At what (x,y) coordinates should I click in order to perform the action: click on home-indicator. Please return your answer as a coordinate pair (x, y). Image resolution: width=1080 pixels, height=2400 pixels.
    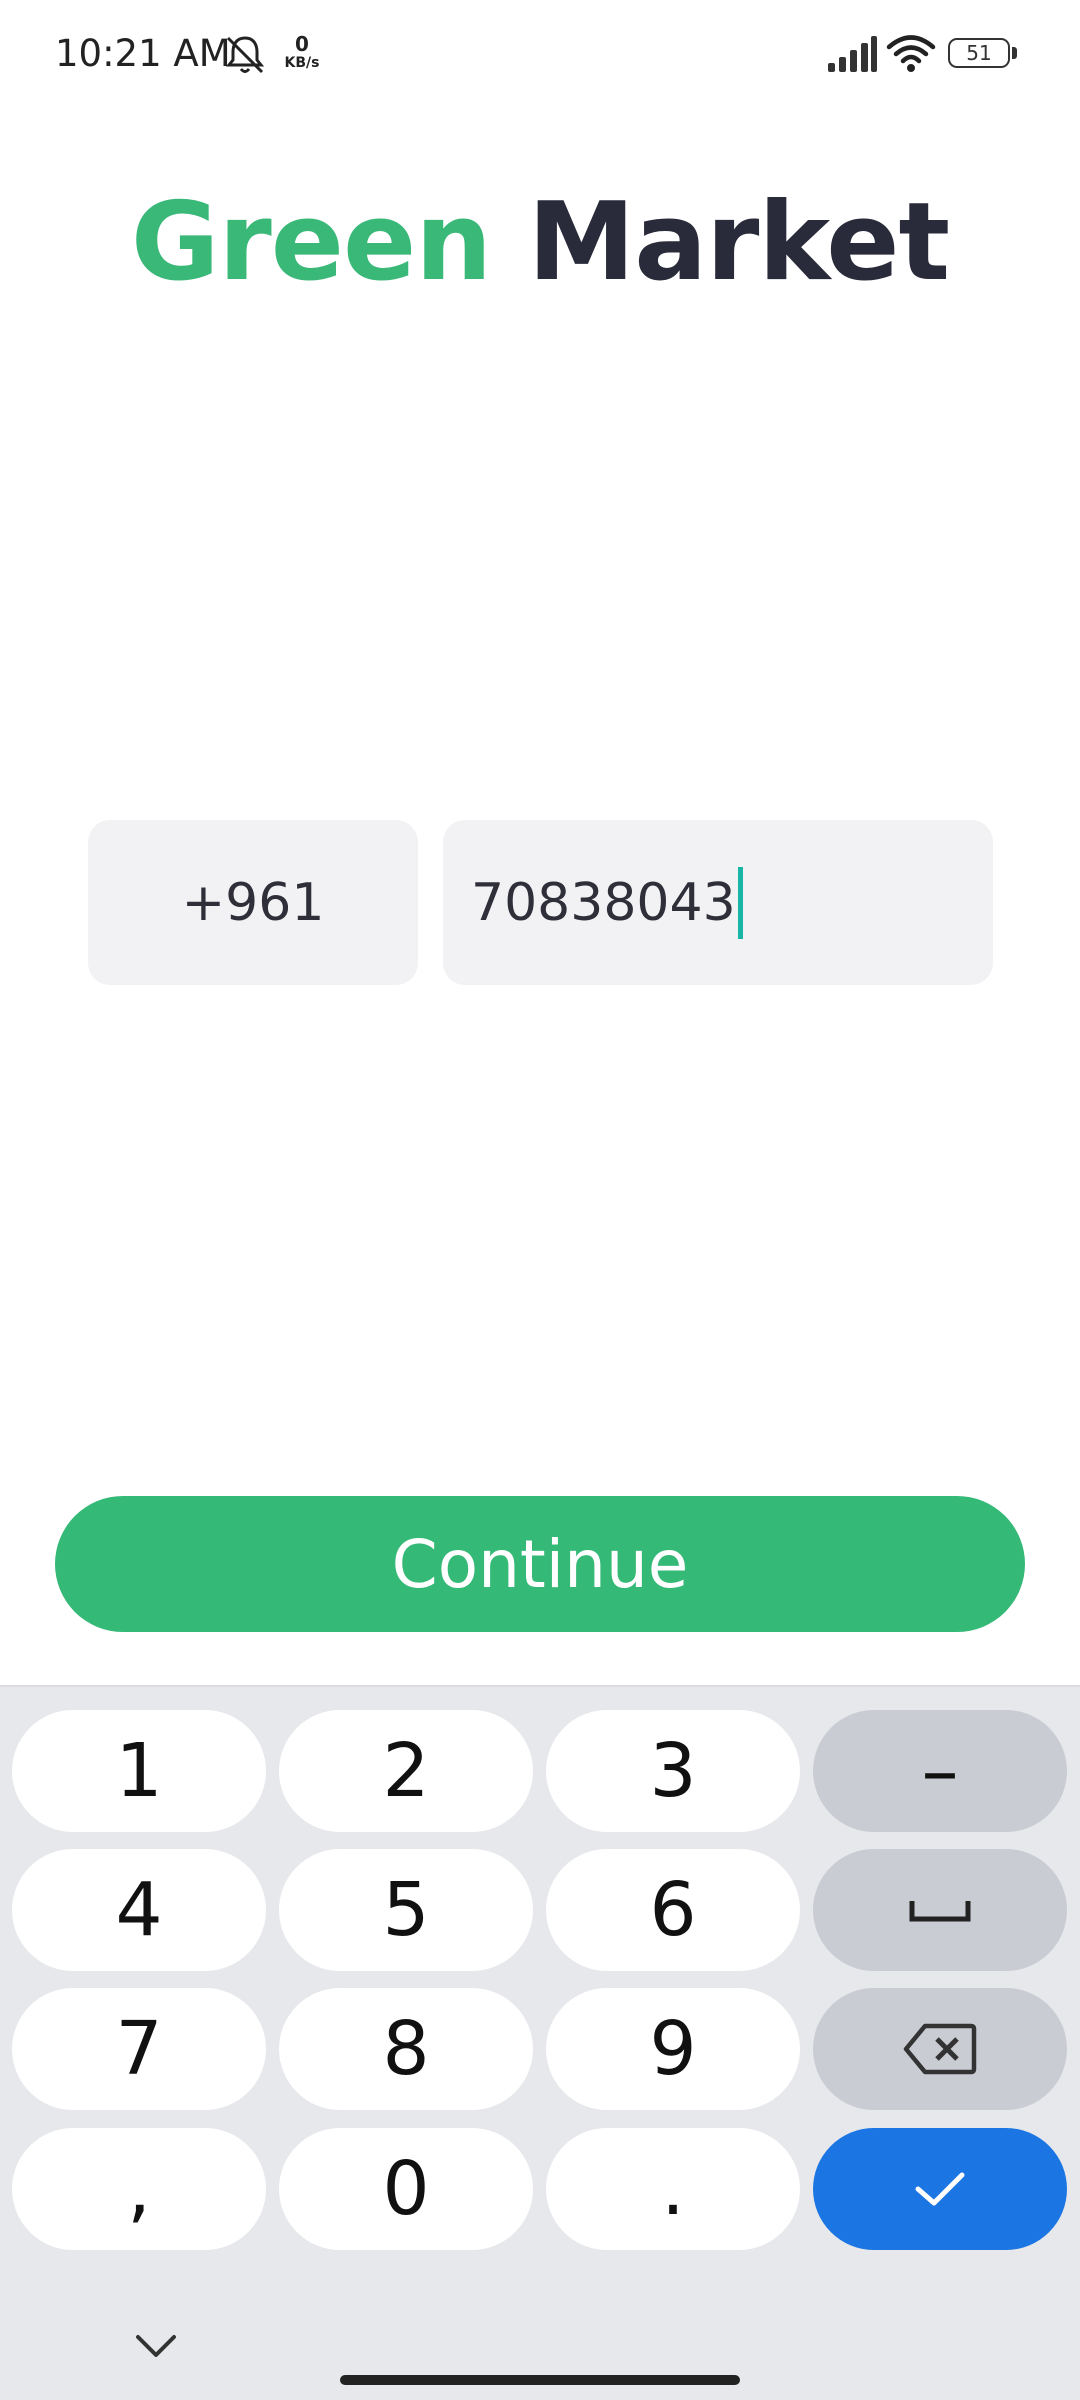
    Looking at the image, I should click on (540, 2380).